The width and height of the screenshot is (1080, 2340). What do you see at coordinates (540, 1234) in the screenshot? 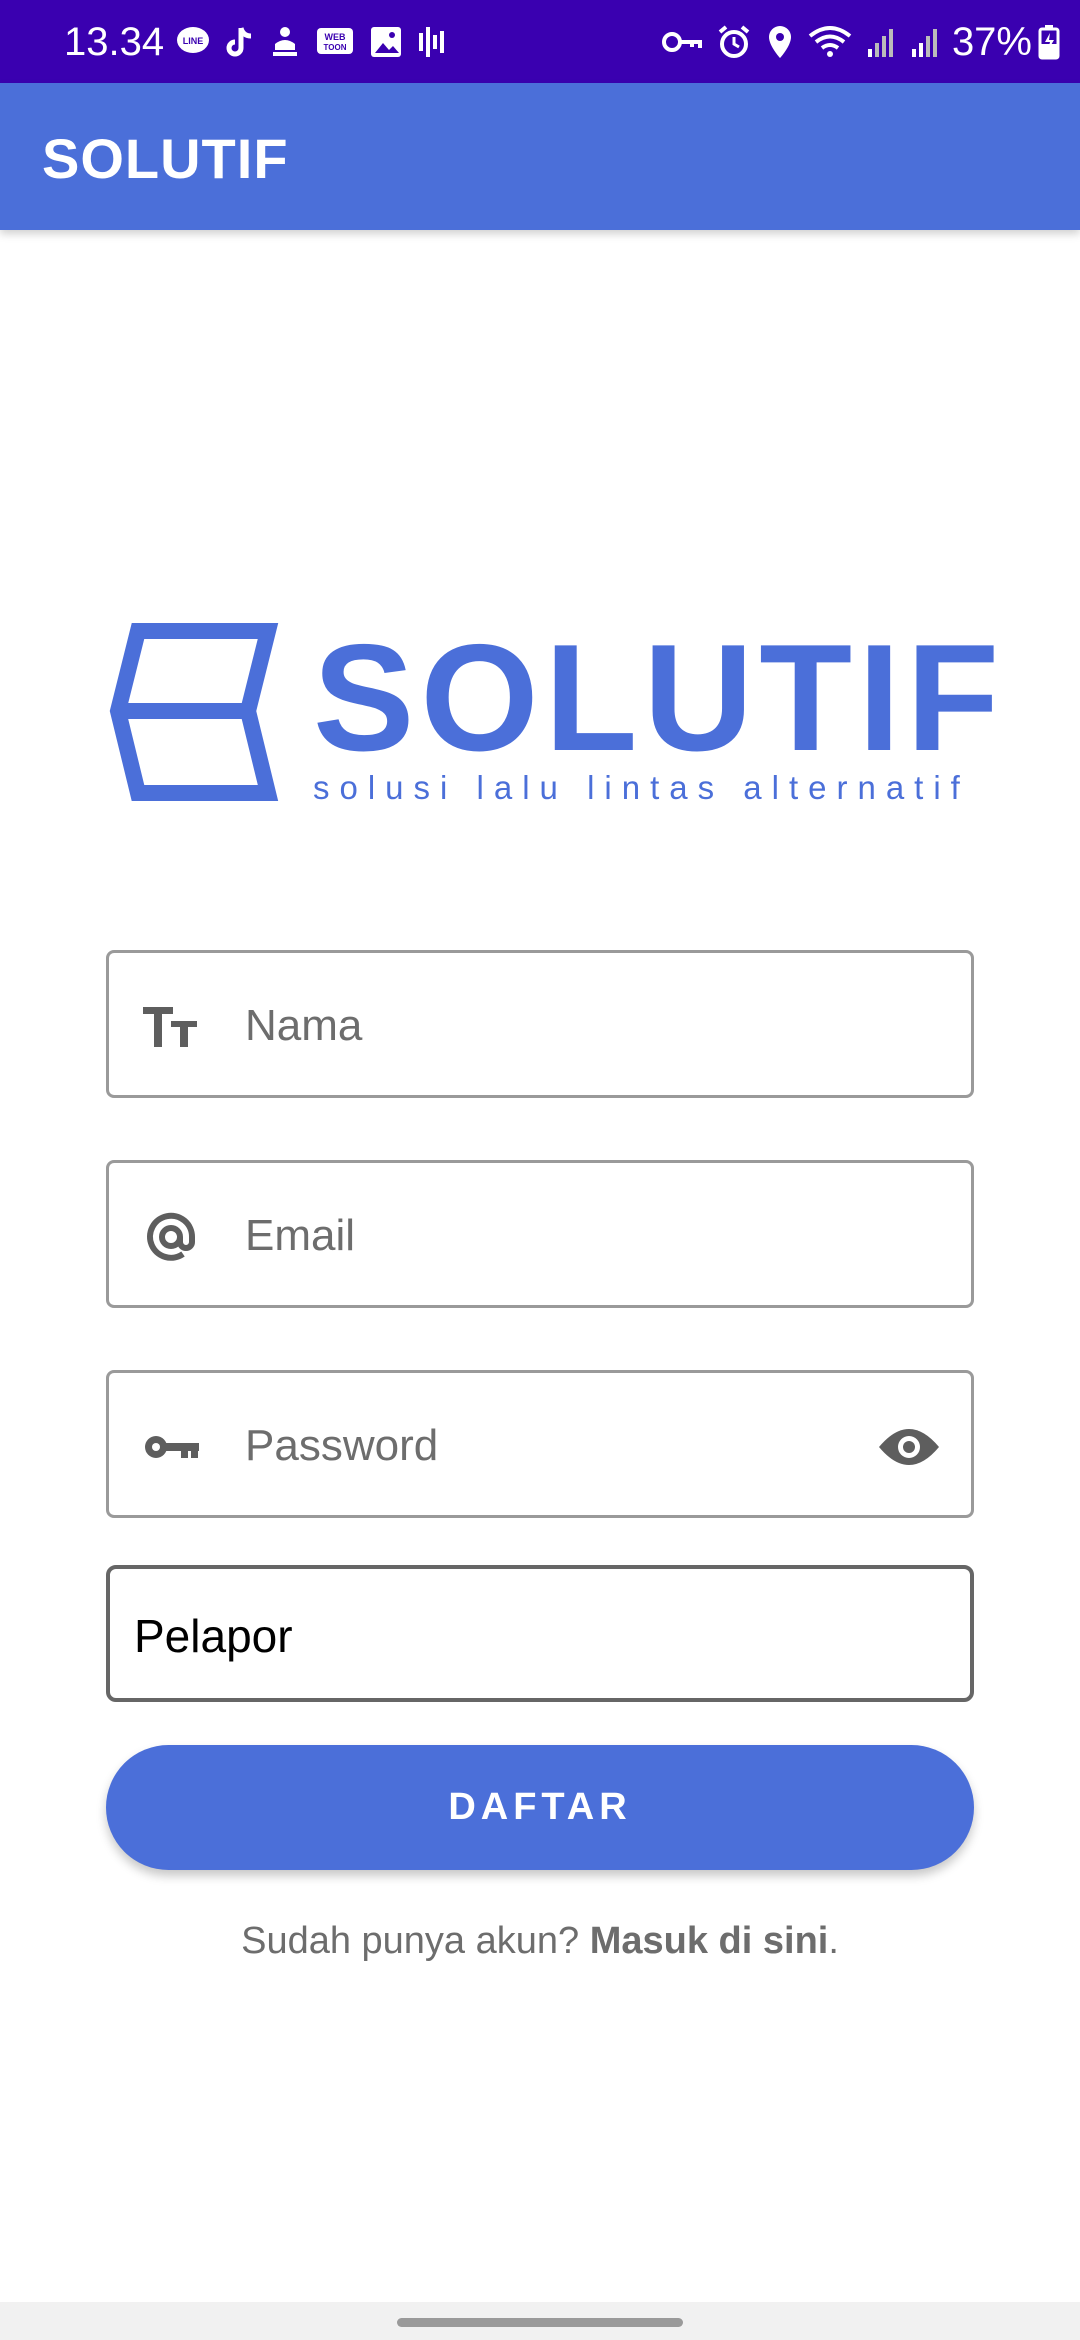
I see `email-field: Email` at bounding box center [540, 1234].